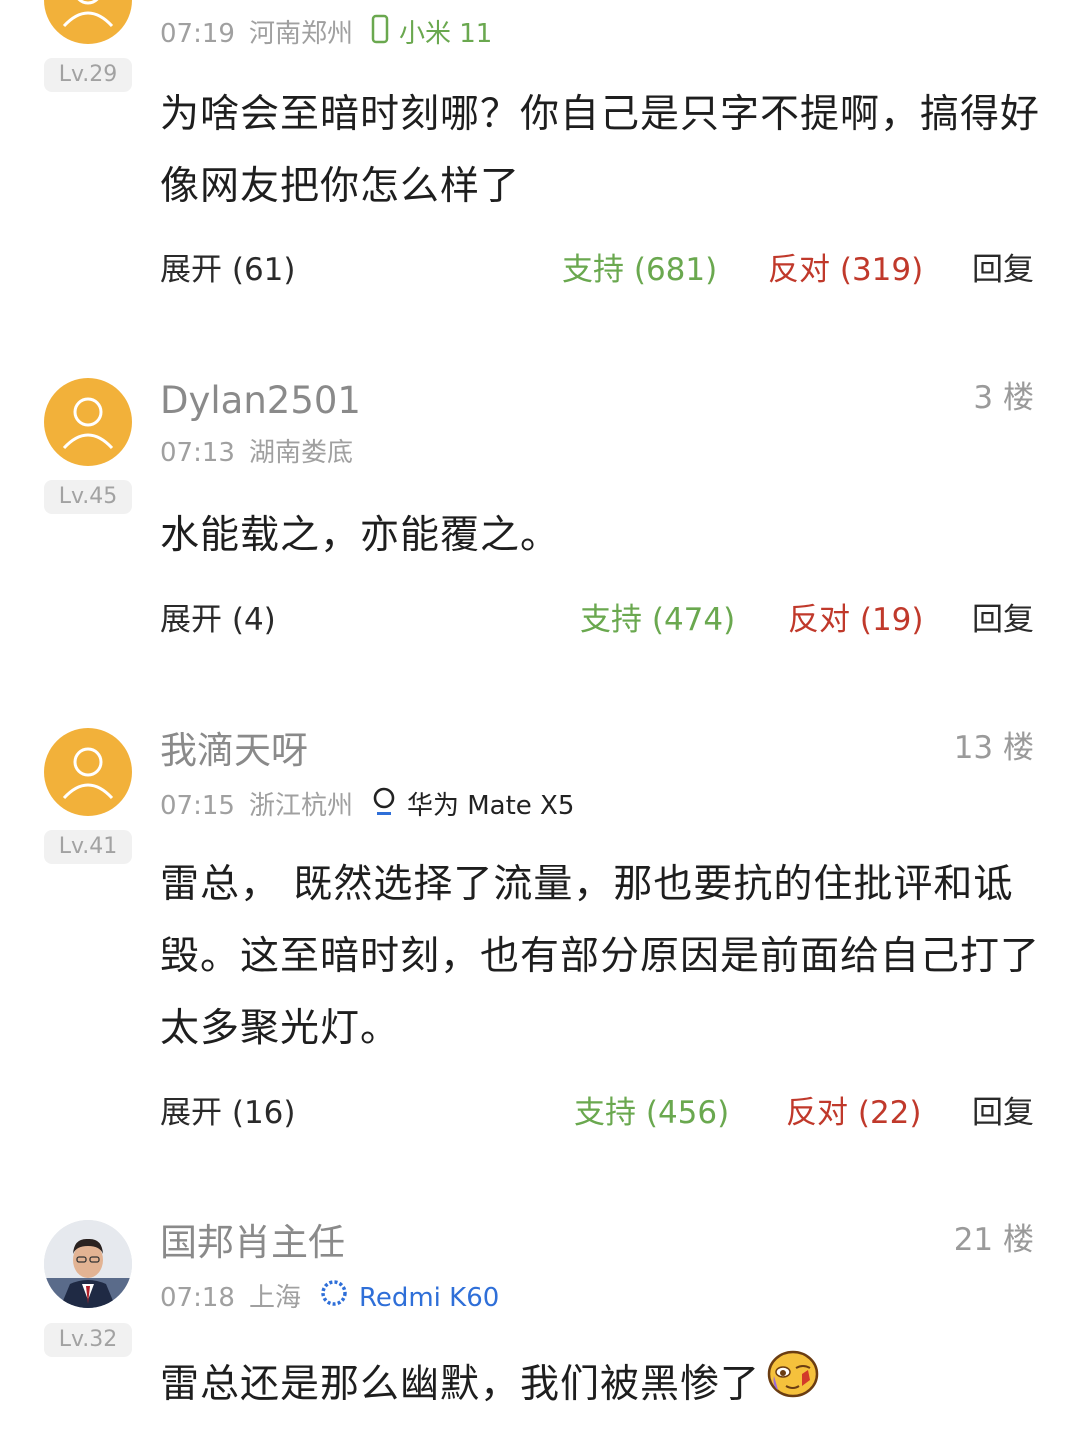  Describe the element at coordinates (854, 1113) in the screenshot. I see `oppose-button: 反对 (22)` at that location.